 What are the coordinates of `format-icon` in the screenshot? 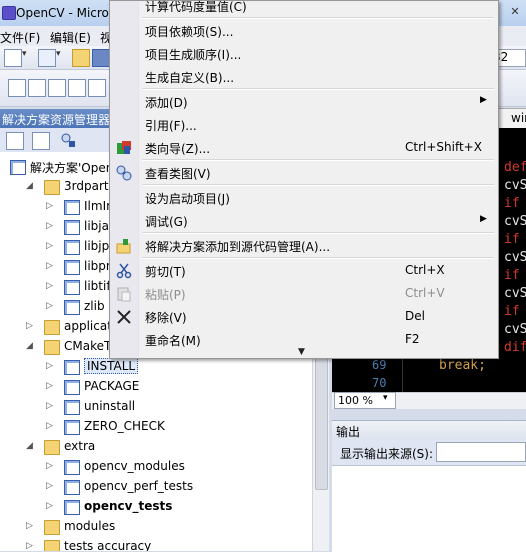 It's located at (77, 88).